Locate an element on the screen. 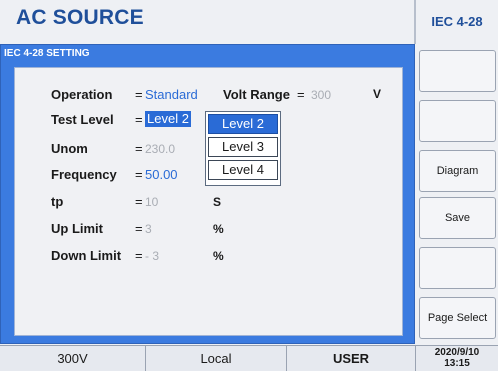 The image size is (498, 371). volt-range-unit: V is located at coordinates (377, 94).